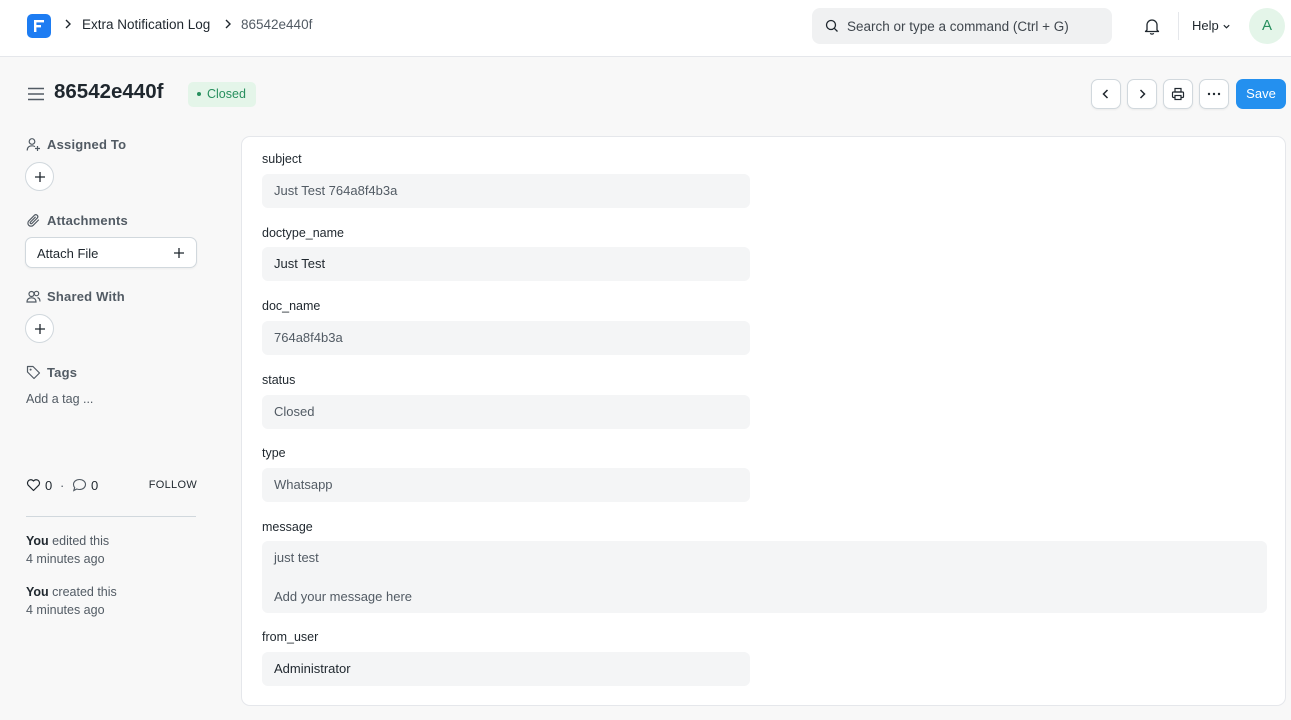 The width and height of the screenshot is (1291, 720). I want to click on add-share-button, so click(39, 328).